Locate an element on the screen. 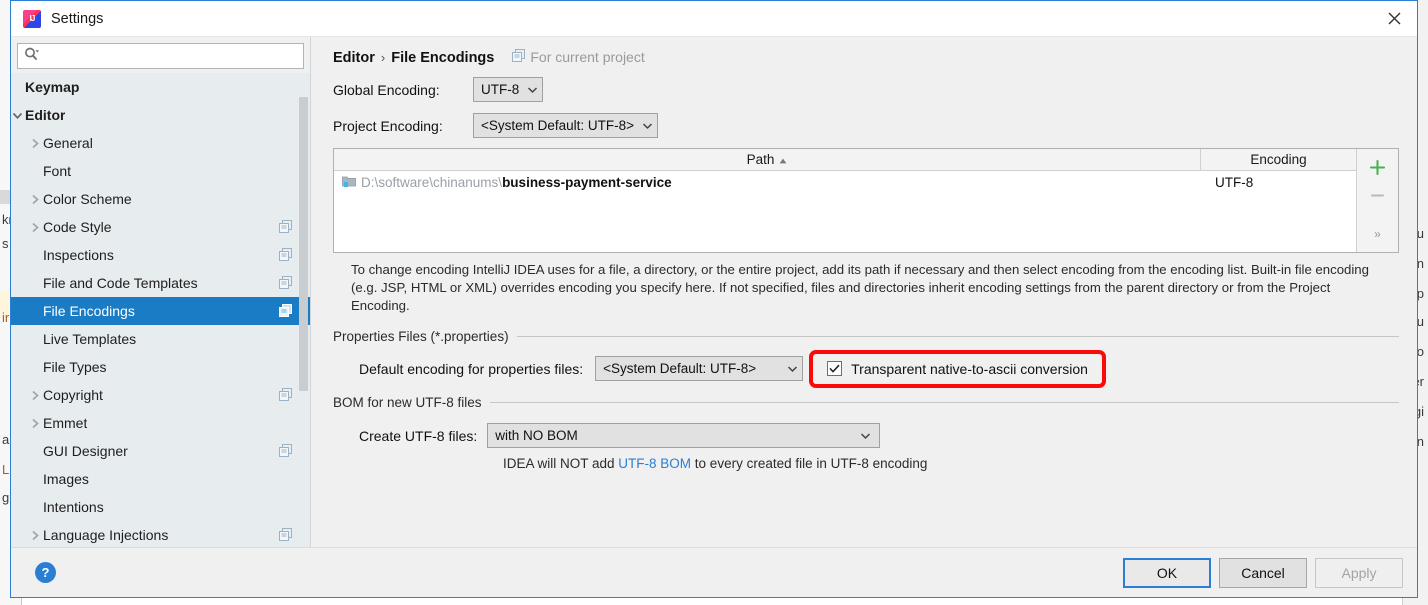 This screenshot has height=605, width=1428. sidebar-item-label: General is located at coordinates (68, 143).